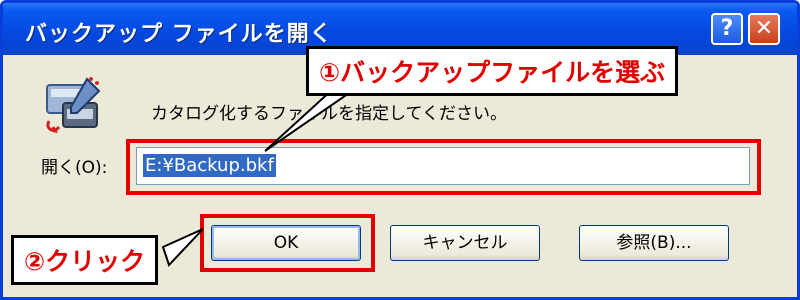 The height and width of the screenshot is (300, 800). What do you see at coordinates (179, 34) in the screenshot?
I see `window-title: バックアップ ファイルを開く` at bounding box center [179, 34].